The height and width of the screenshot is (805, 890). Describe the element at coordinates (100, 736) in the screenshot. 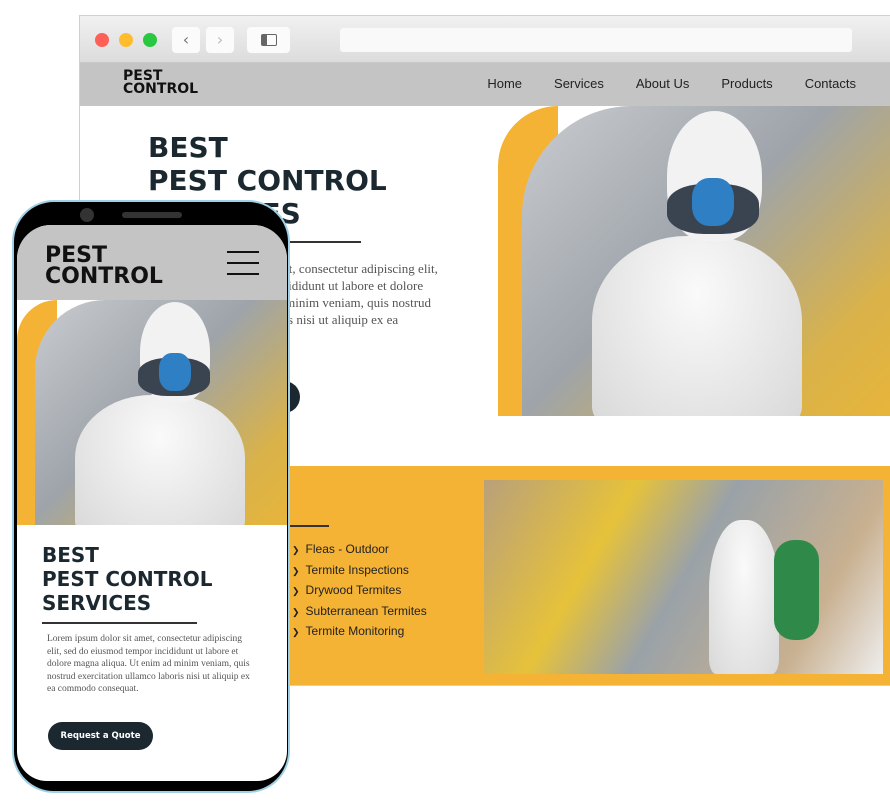

I see `request-quote-button: Request a Quote` at that location.